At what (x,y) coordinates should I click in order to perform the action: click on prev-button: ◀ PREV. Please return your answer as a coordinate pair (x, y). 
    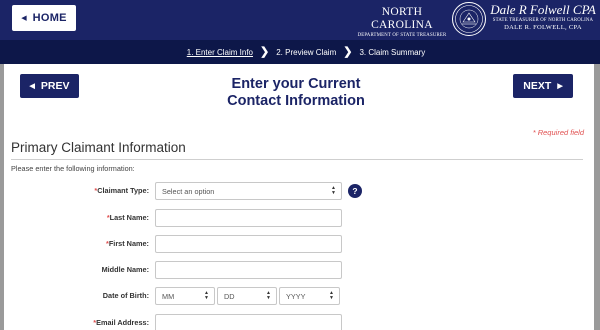
    Looking at the image, I should click on (49, 86).